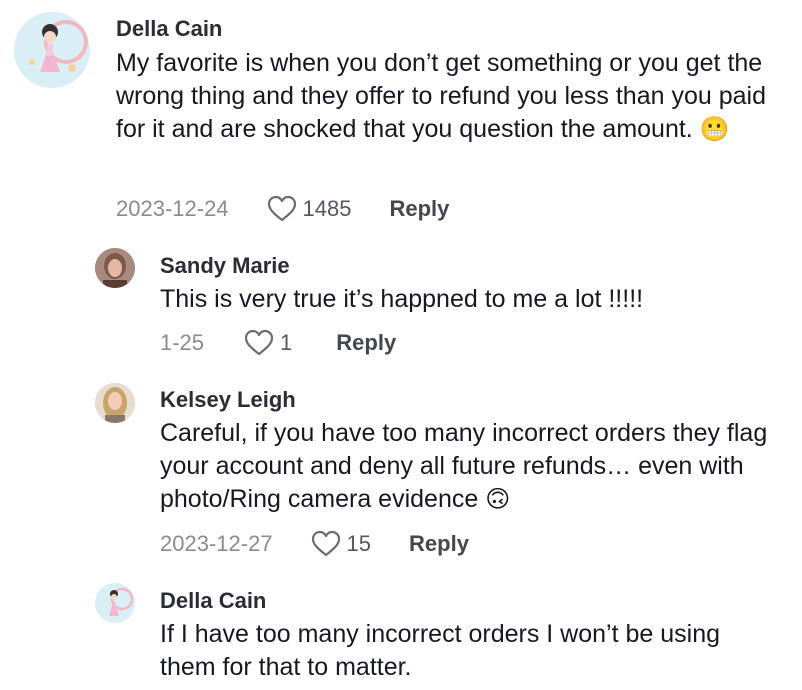  I want to click on comment-date: 1-25, so click(182, 342).